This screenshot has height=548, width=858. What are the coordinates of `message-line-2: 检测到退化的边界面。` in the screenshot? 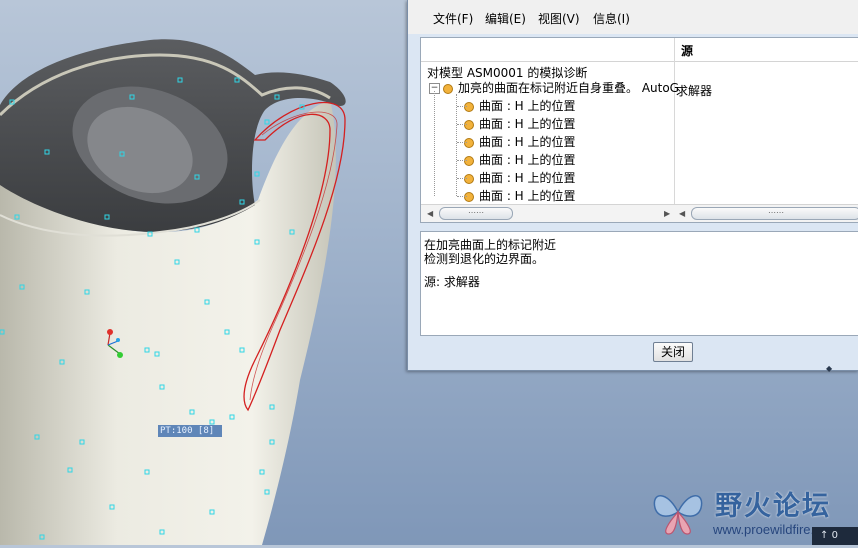 It's located at (484, 259).